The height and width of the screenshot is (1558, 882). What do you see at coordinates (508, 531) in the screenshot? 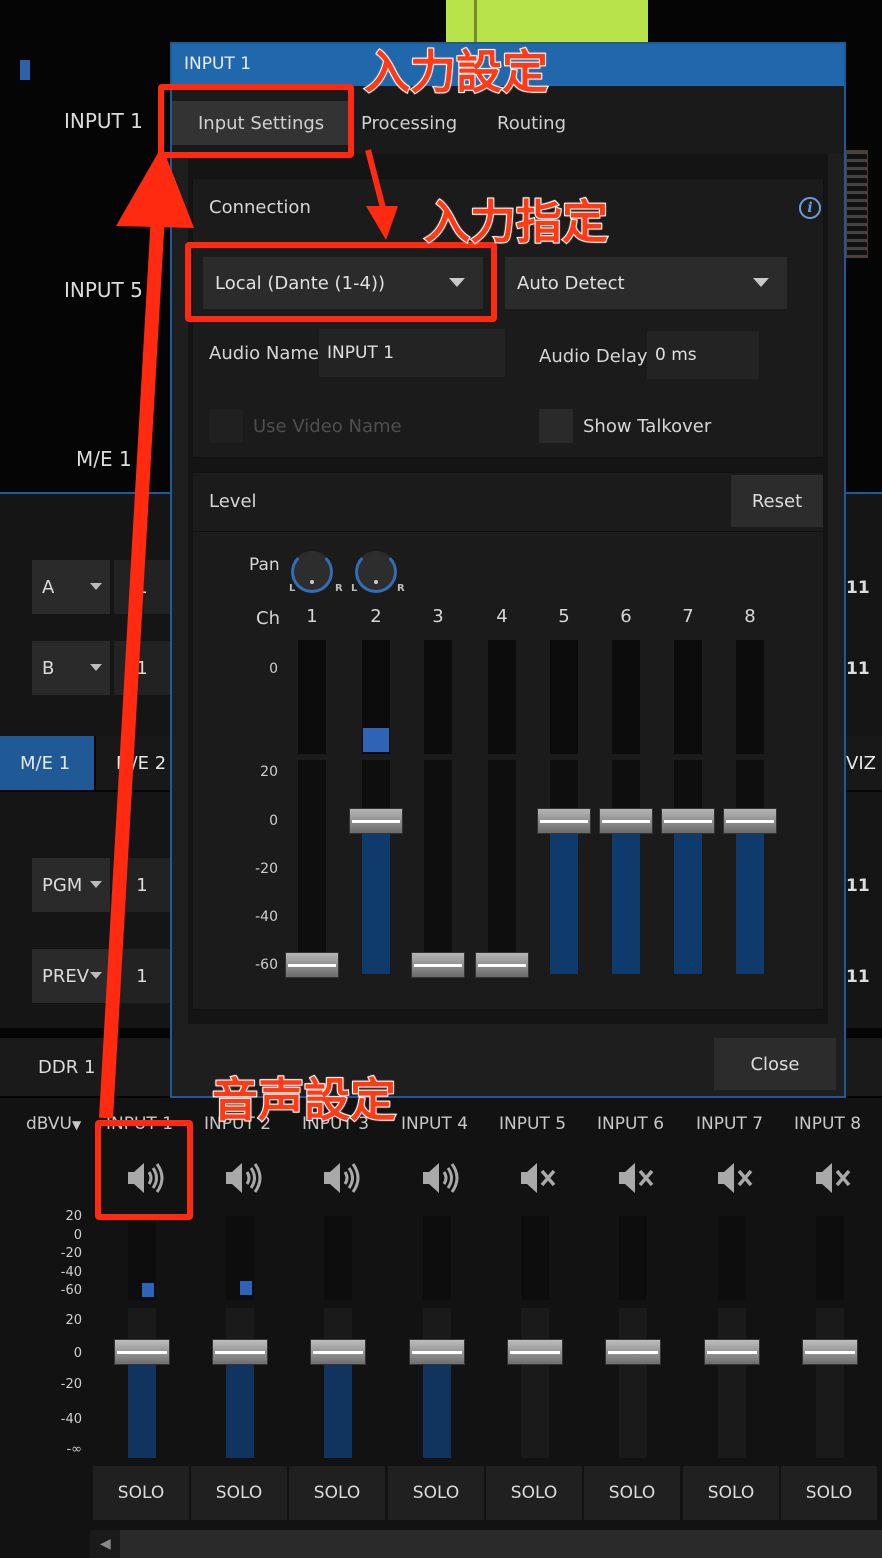
I see `level-divider` at bounding box center [508, 531].